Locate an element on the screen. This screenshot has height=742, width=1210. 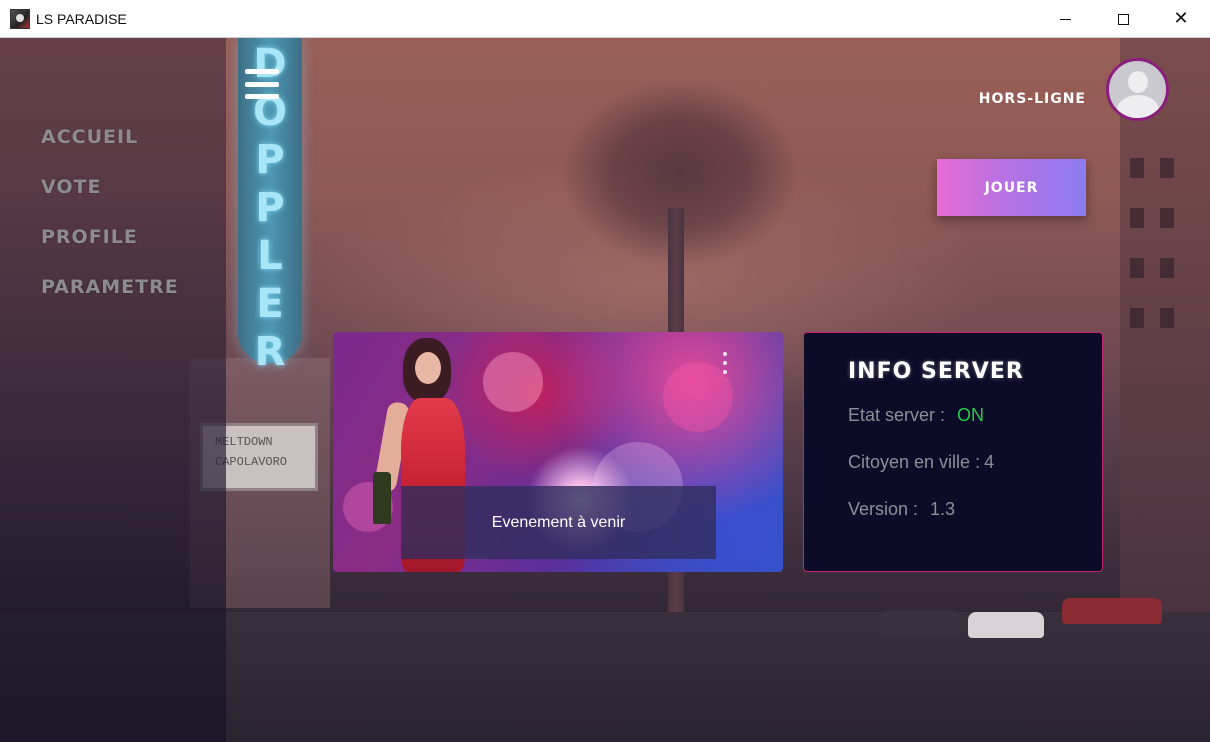
citizens-row: Citoyen en ville :4 is located at coordinates (921, 462).